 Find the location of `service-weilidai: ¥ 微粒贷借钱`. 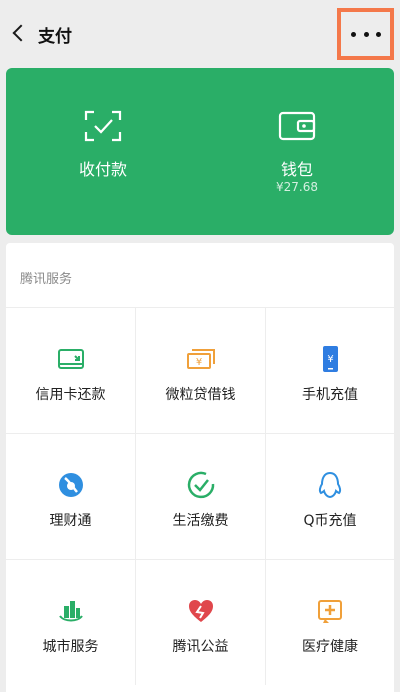

service-weilidai: ¥ 微粒贷借钱 is located at coordinates (201, 370).